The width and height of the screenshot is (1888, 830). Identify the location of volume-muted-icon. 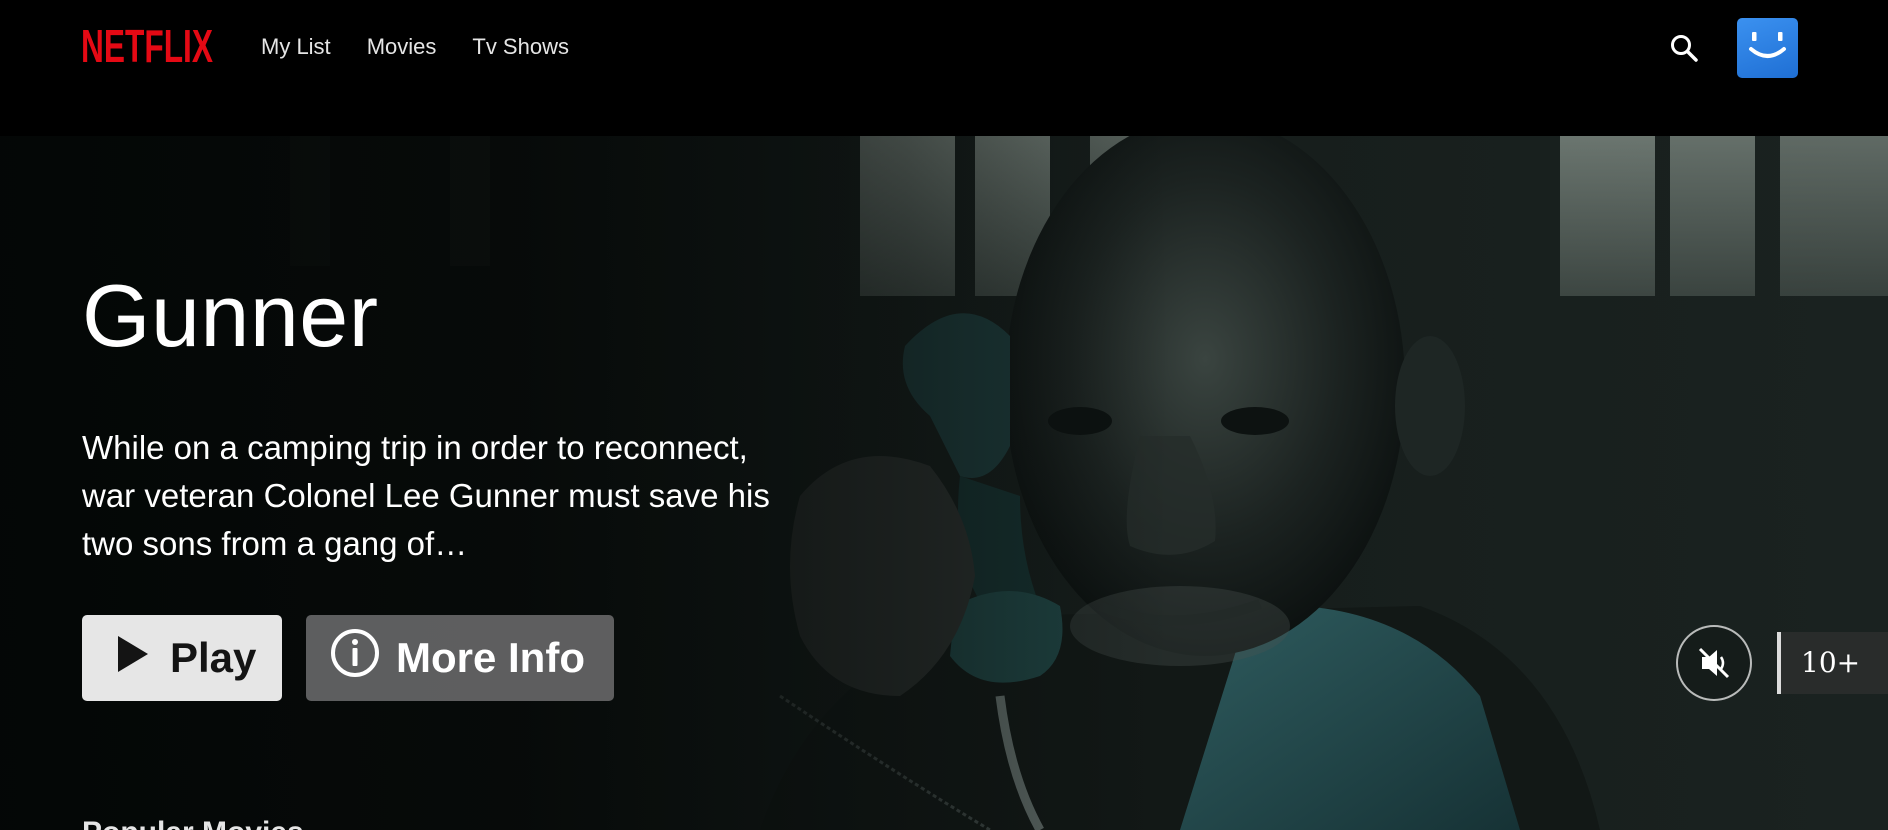
(1714, 663).